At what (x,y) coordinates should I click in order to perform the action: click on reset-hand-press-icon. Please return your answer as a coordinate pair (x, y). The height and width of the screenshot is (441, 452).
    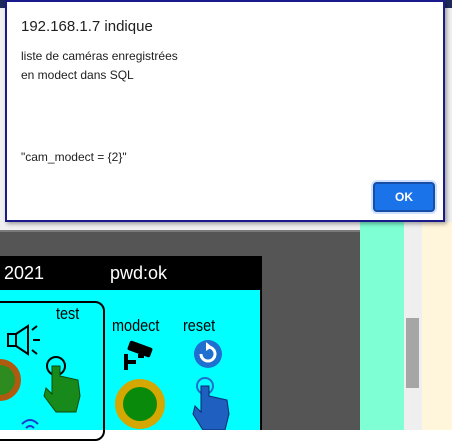
    Looking at the image, I should click on (211, 403).